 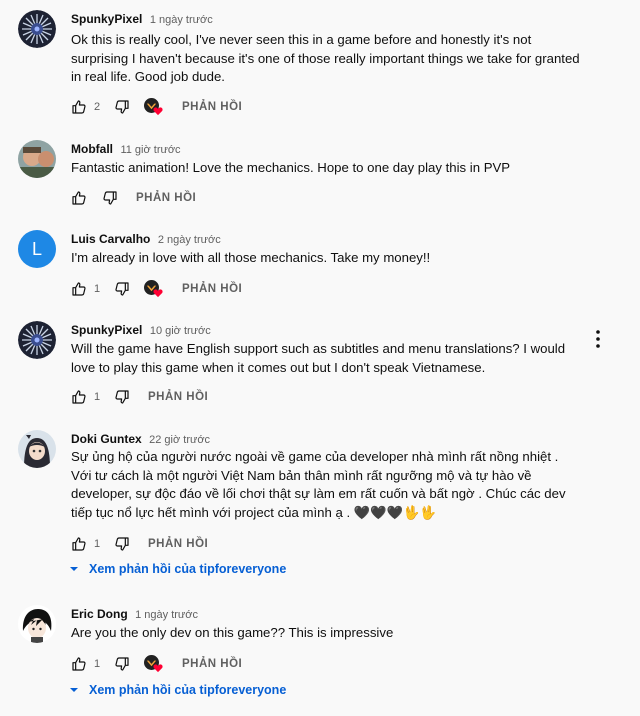 I want to click on comment-header: Doki Guntex 22 giờ trước, so click(x=140, y=439).